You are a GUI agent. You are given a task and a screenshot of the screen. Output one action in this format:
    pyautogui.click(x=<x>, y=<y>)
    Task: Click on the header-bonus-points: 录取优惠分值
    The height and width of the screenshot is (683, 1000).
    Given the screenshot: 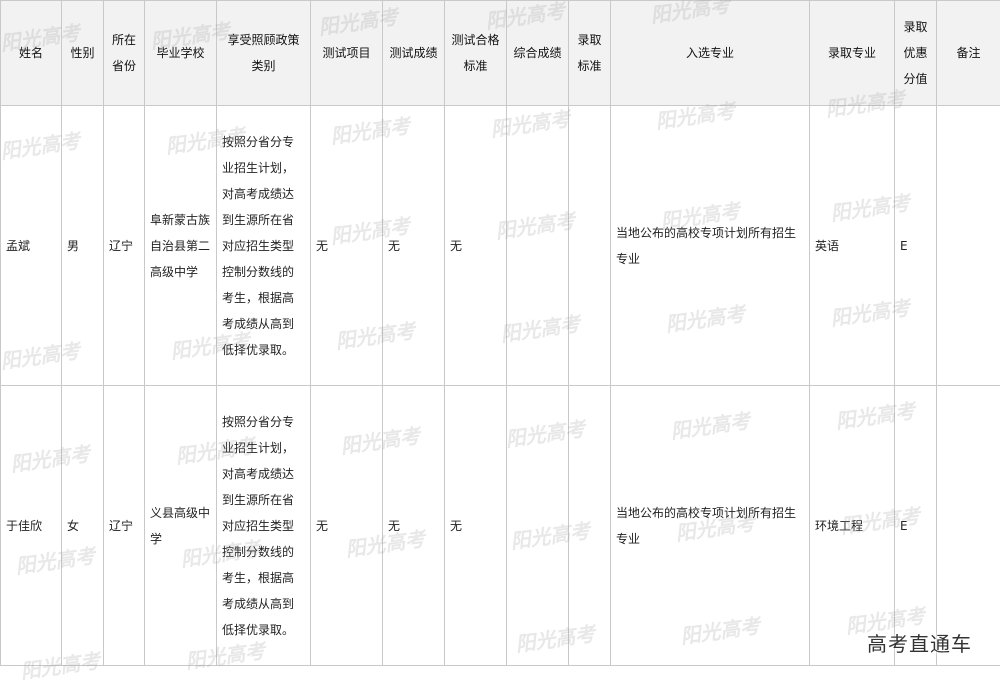 What is the action you would take?
    pyautogui.click(x=915, y=53)
    